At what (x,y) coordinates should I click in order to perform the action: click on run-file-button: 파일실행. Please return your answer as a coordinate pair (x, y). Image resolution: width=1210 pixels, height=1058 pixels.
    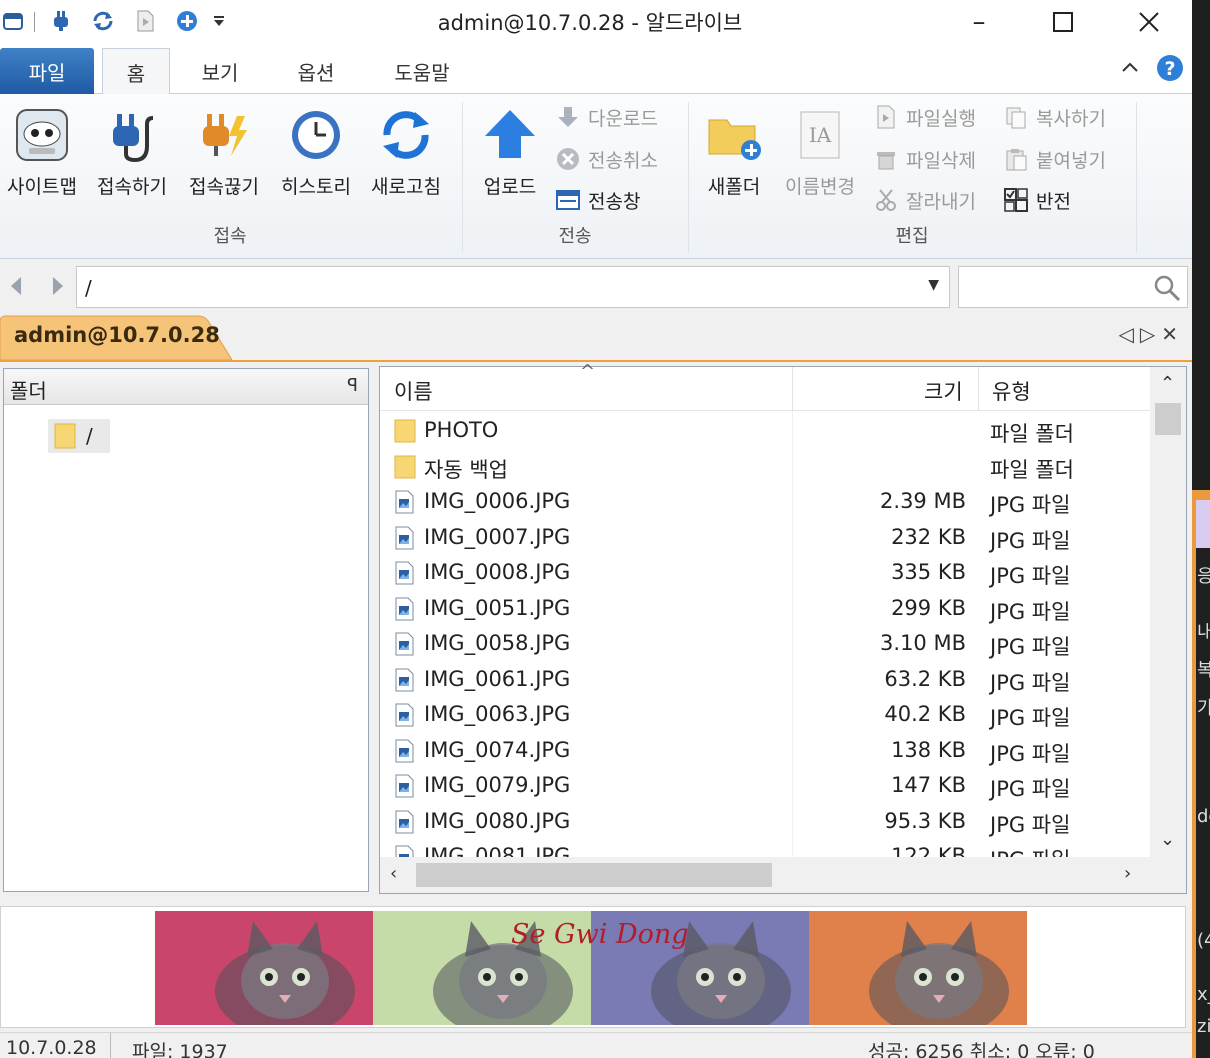
    Looking at the image, I should click on (924, 117).